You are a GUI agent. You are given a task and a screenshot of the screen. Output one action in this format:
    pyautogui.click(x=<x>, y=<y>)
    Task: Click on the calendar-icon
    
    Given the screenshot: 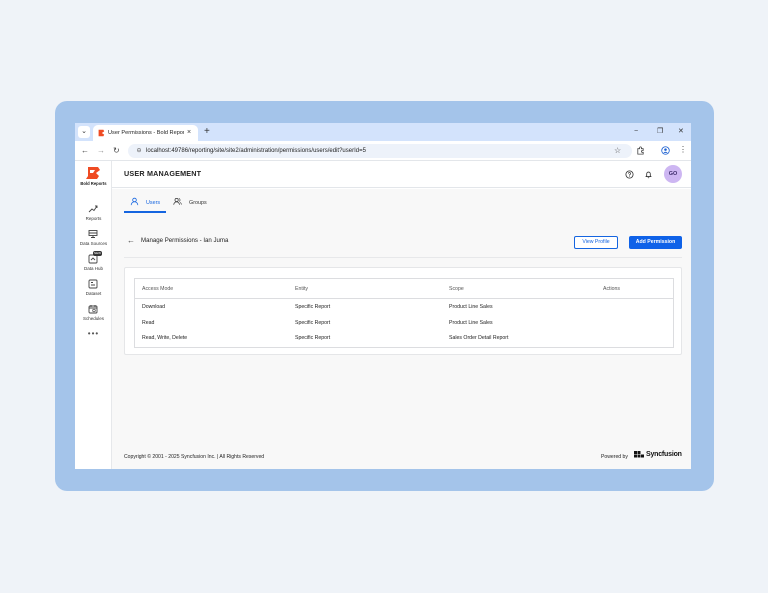 What is the action you would take?
    pyautogui.click(x=93, y=309)
    